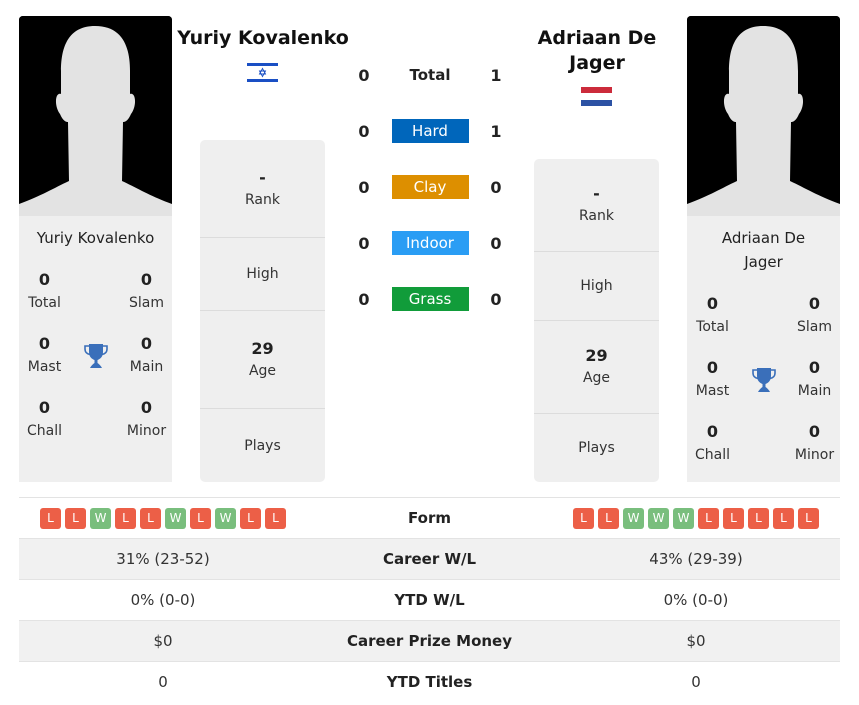 Image resolution: width=859 pixels, height=705 pixels. I want to click on player2-plays: Plays, so click(596, 448).